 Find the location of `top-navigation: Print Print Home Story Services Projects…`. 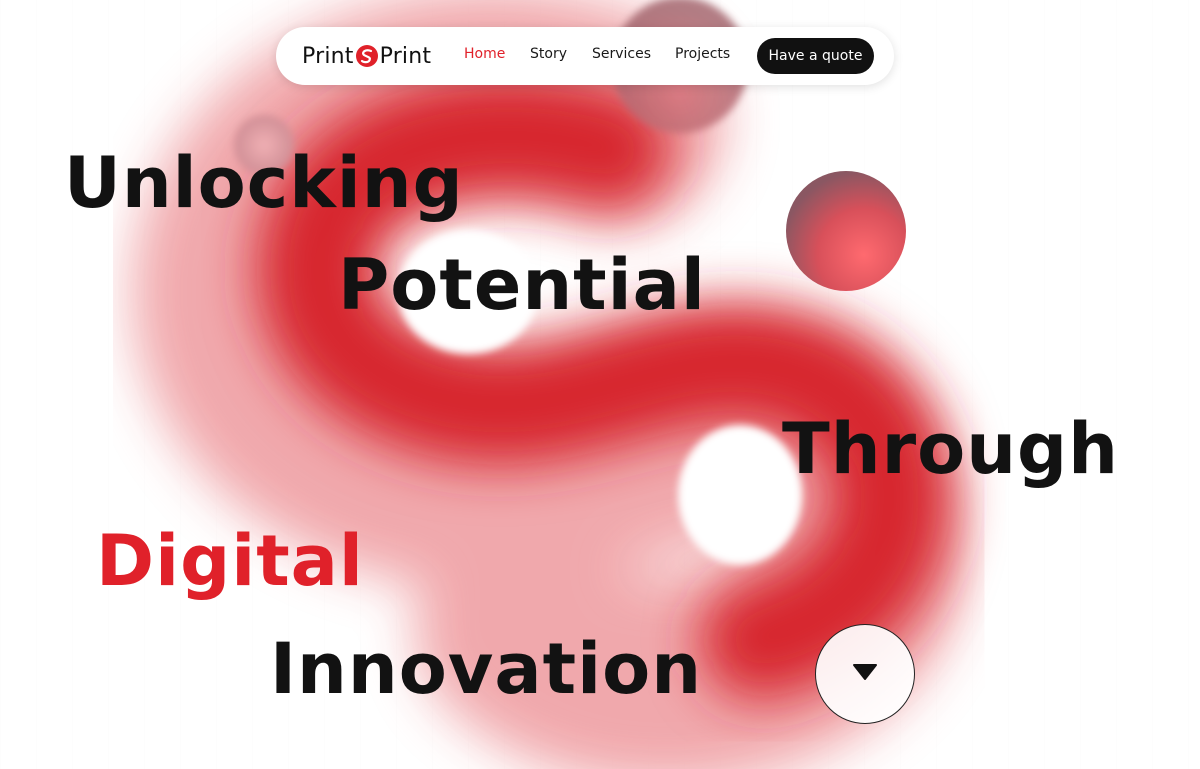

top-navigation: Print Print Home Story Services Projects… is located at coordinates (585, 56).